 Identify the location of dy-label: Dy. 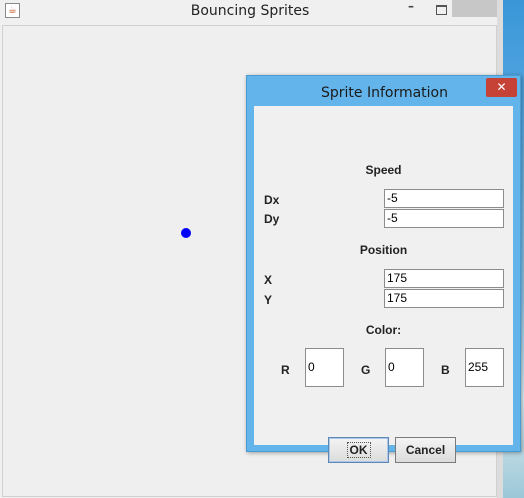
(272, 219).